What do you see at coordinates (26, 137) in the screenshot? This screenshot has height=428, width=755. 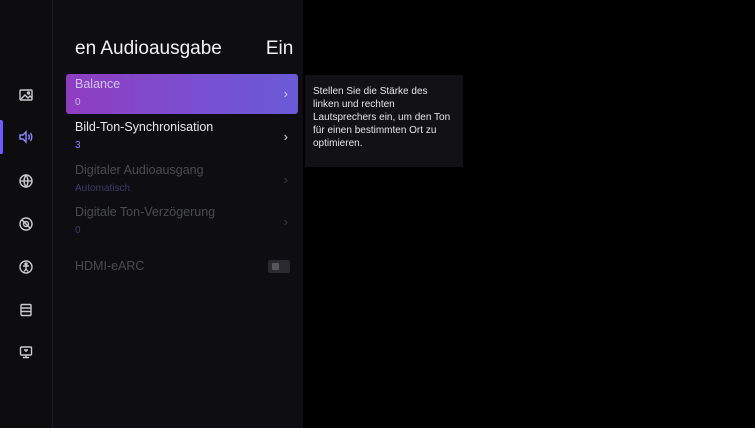 I see `sound-icon` at bounding box center [26, 137].